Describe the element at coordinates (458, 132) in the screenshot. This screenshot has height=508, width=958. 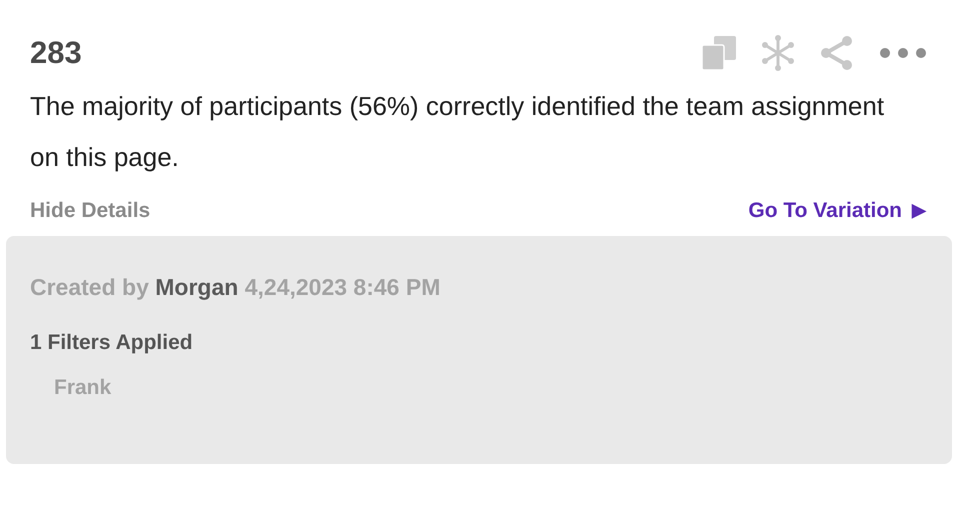
I see `insight-text: The majority of participants (56%) correctly identified the team assignment on this page.` at that location.